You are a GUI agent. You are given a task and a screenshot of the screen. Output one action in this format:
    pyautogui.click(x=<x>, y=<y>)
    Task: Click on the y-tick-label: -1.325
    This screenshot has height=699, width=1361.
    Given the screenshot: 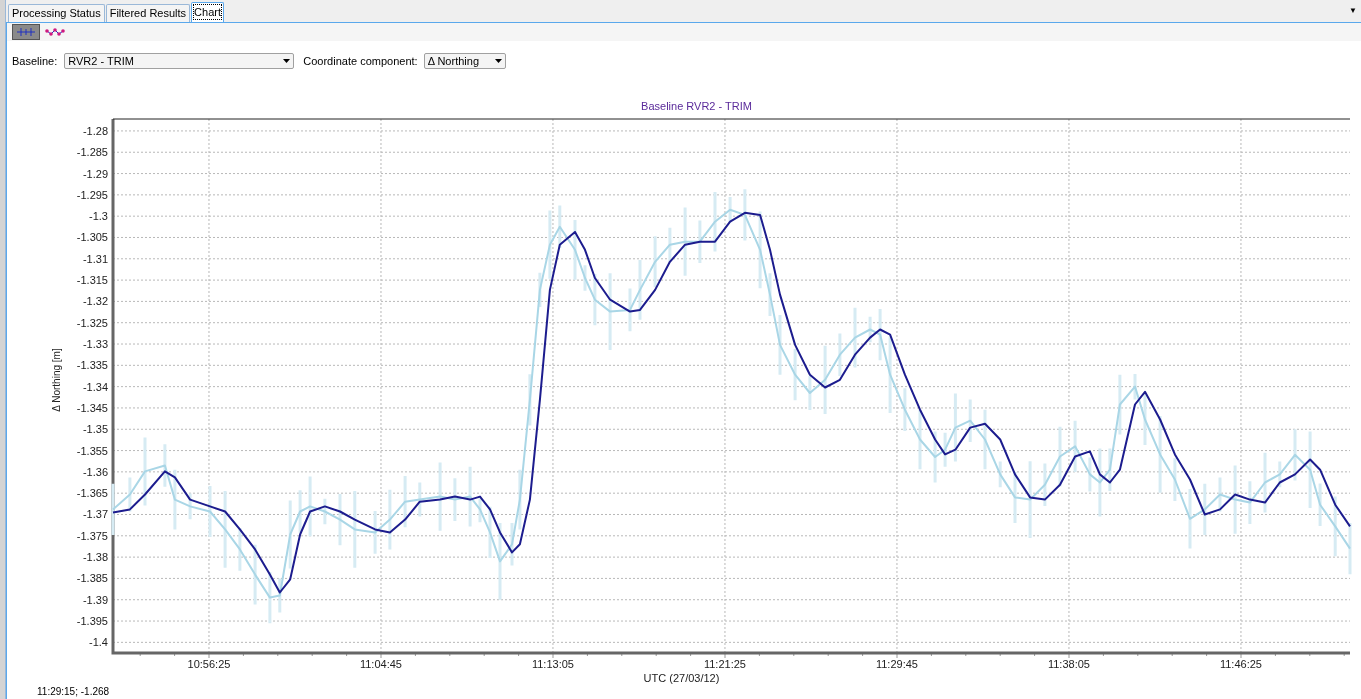 What is the action you would take?
    pyautogui.click(x=92, y=322)
    